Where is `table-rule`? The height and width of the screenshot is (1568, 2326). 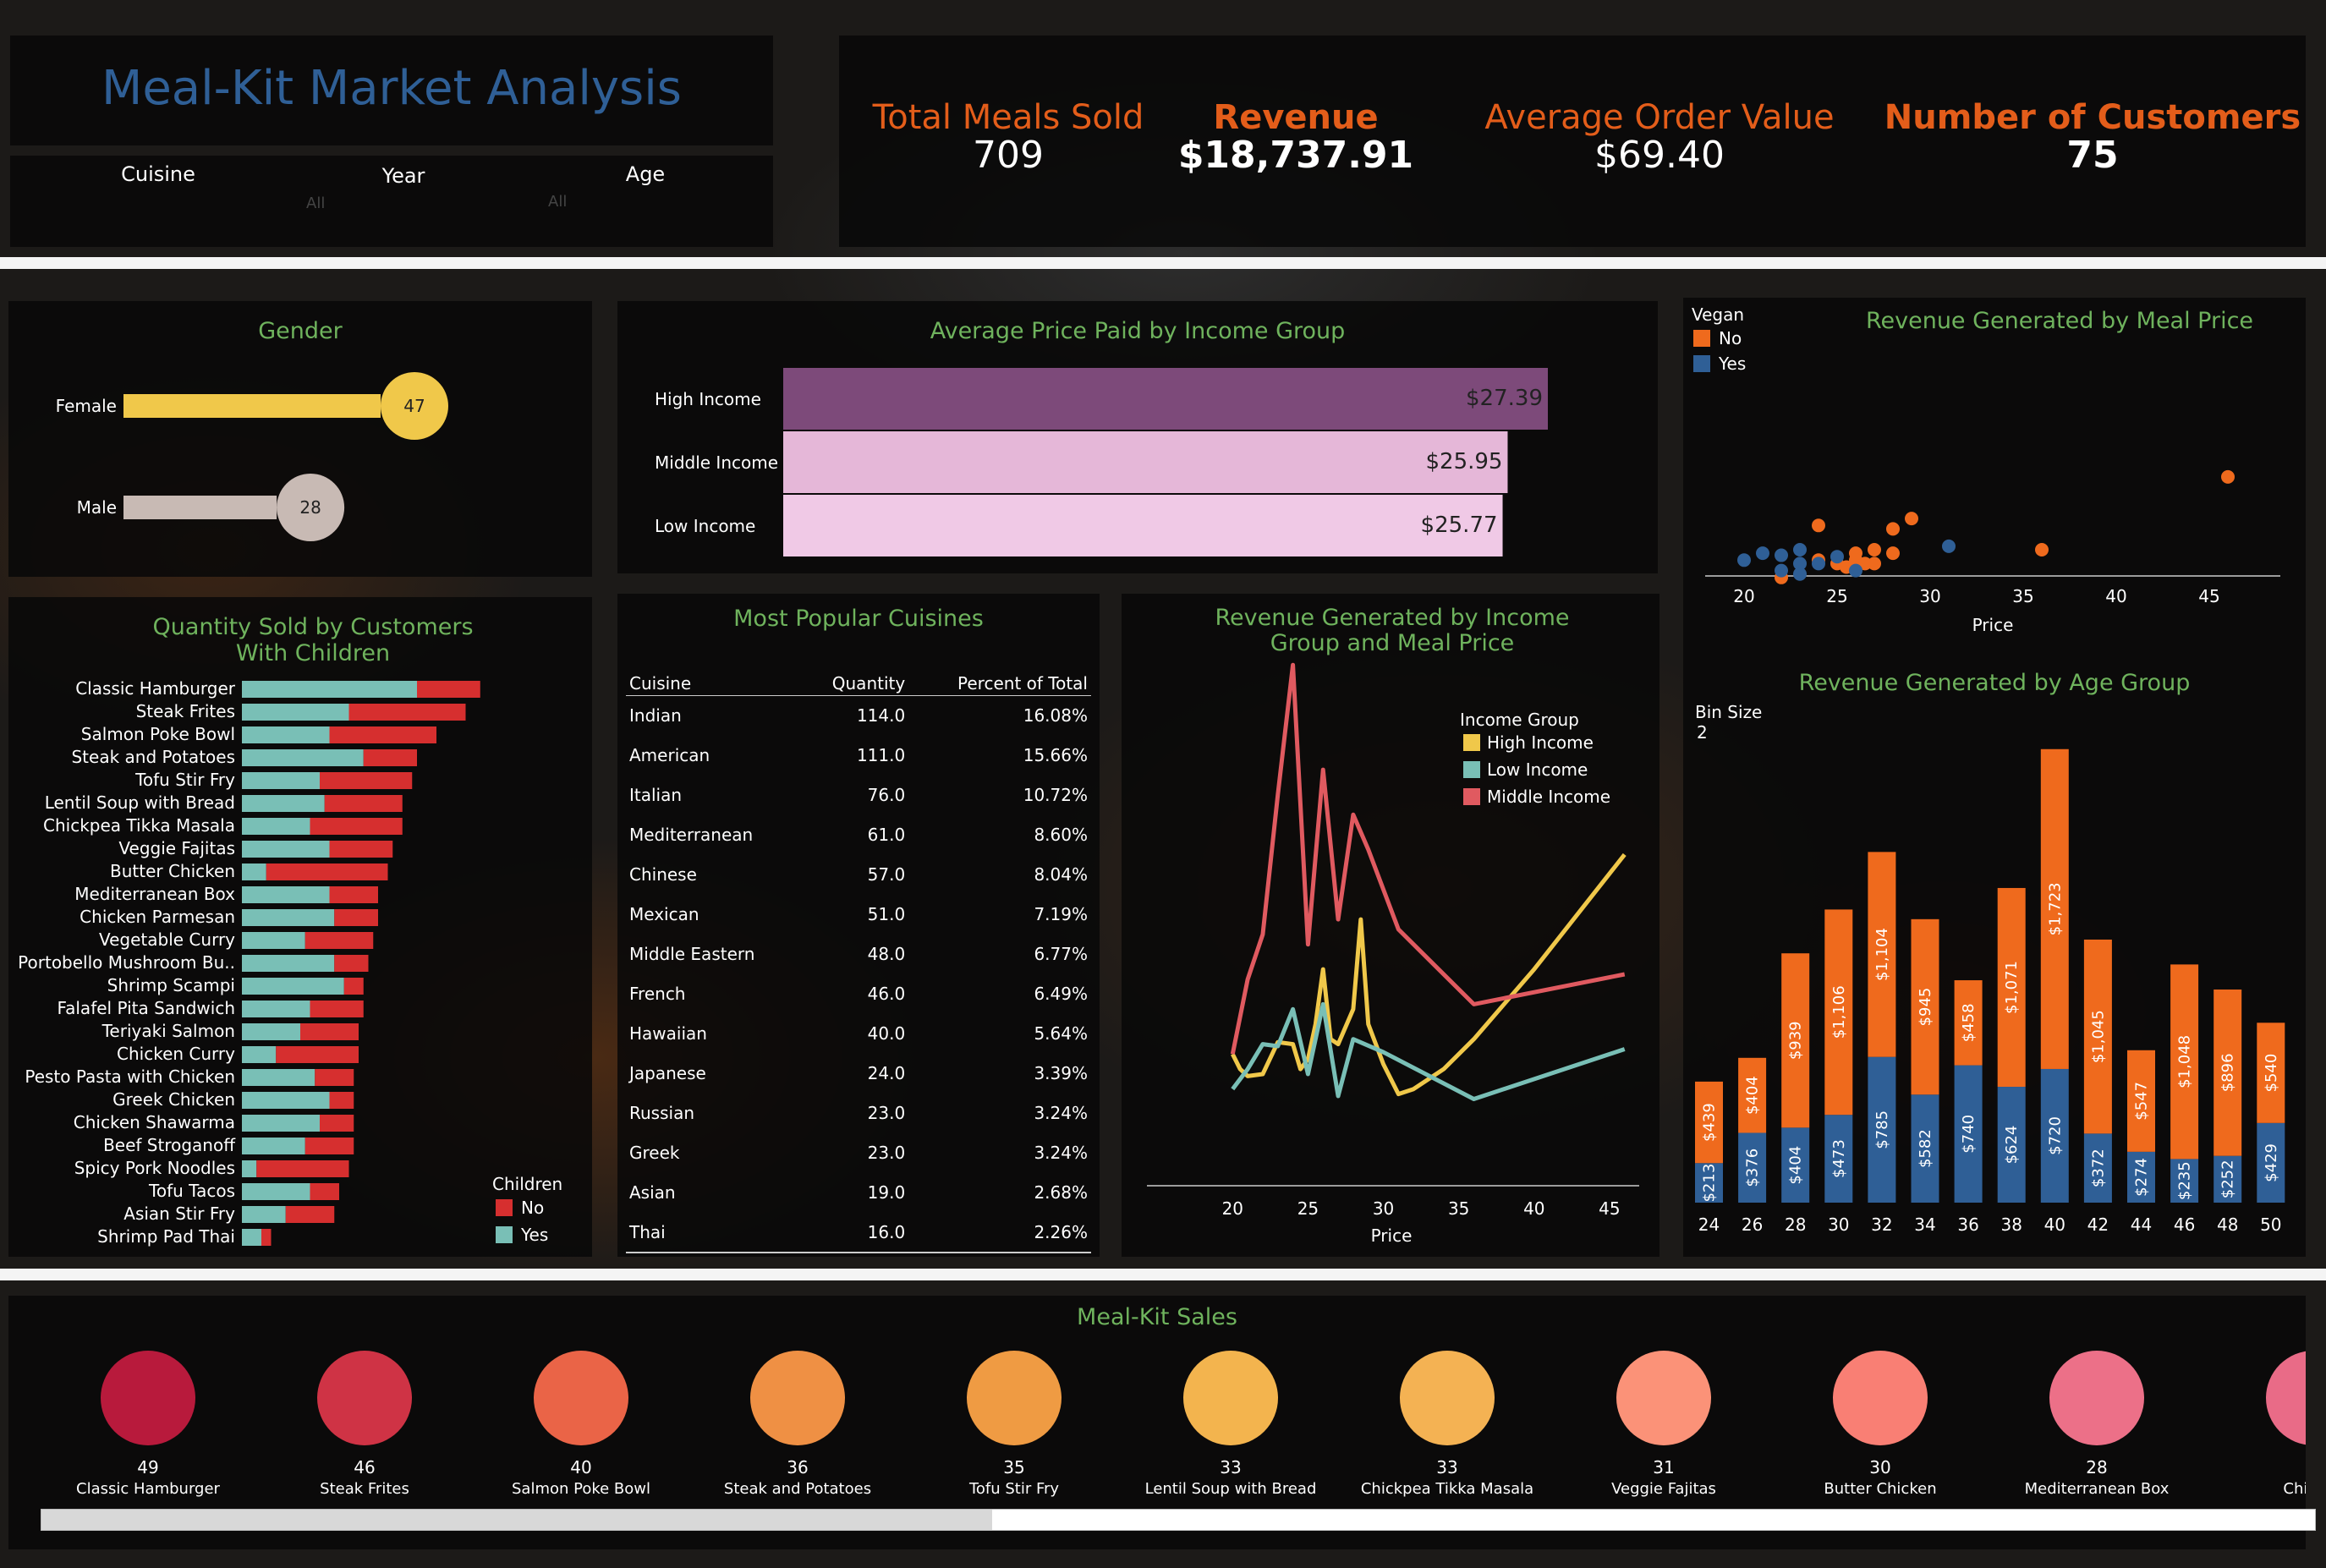 table-rule is located at coordinates (858, 1255).